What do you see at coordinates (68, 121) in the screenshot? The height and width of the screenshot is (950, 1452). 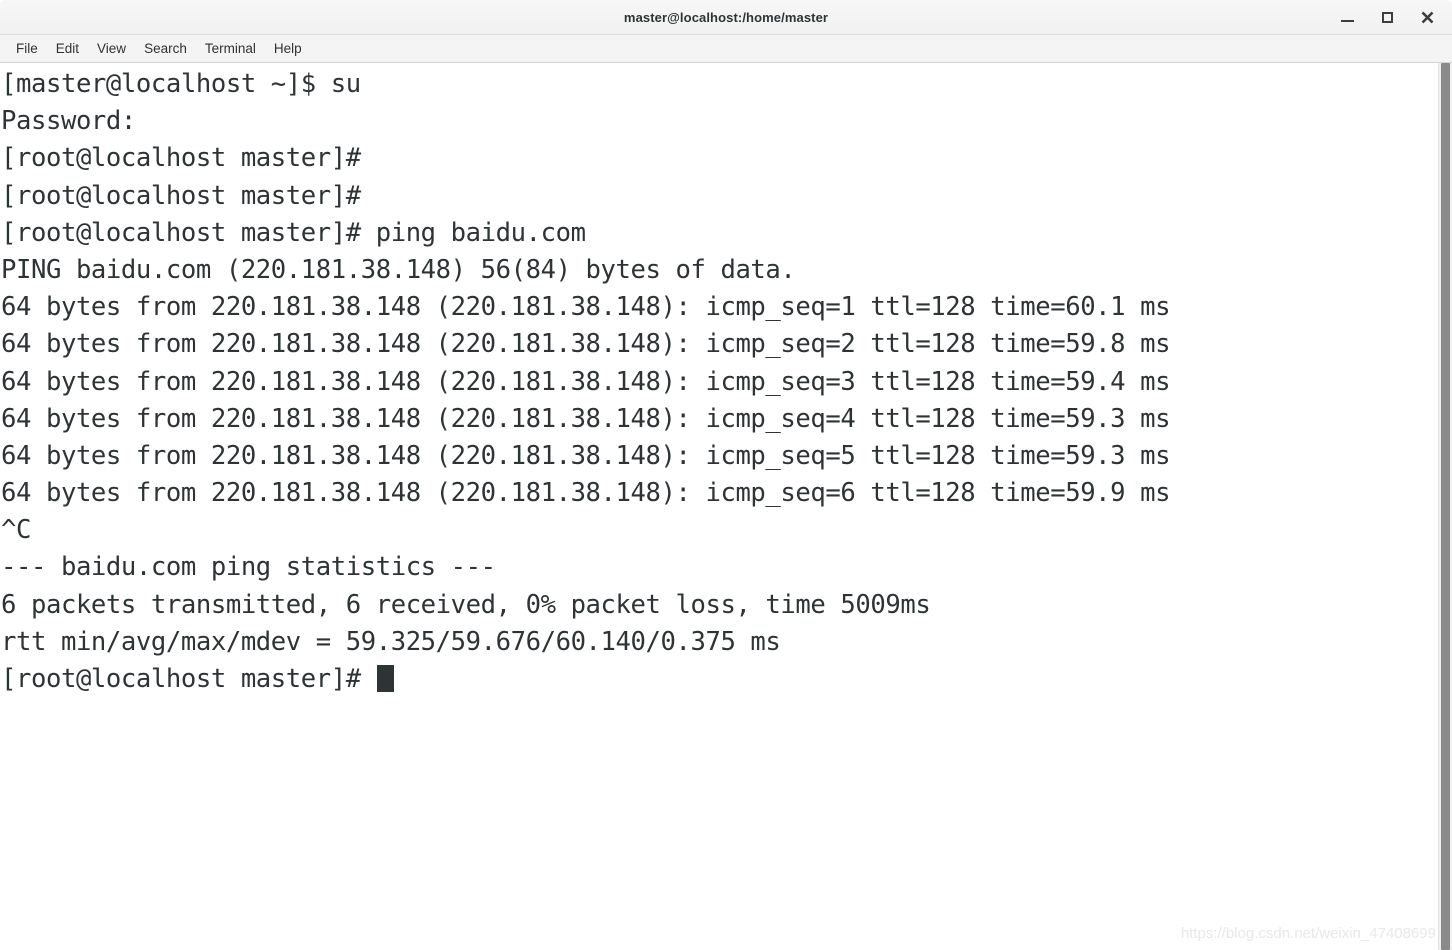 I see `terminal-line: Password:` at bounding box center [68, 121].